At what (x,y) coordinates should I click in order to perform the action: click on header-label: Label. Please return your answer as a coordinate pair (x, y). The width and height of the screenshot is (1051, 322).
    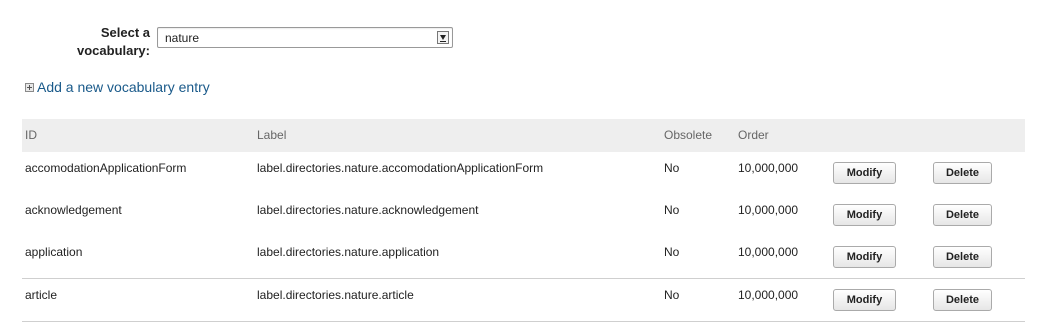
    Looking at the image, I should click on (272, 135).